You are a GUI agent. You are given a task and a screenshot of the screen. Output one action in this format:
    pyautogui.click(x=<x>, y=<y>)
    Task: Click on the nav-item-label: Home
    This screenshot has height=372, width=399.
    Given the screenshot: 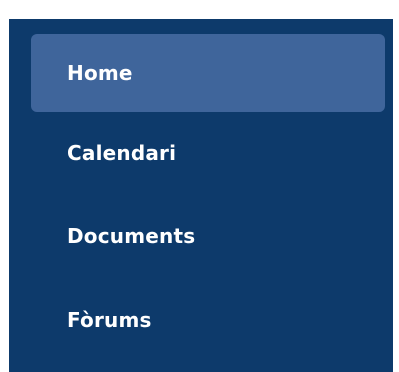 What is the action you would take?
    pyautogui.click(x=100, y=73)
    